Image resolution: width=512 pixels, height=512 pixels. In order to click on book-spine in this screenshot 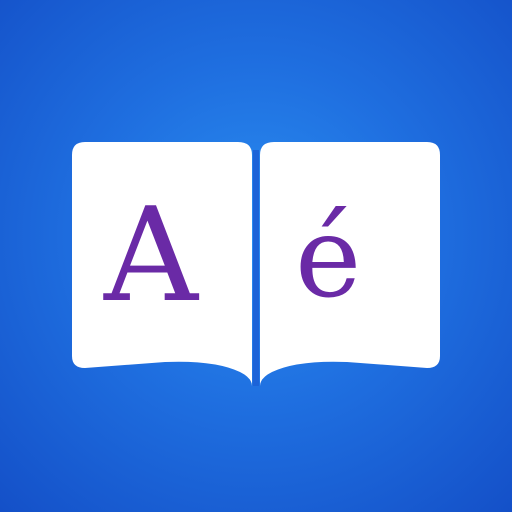, I will do `click(256, 268)`.